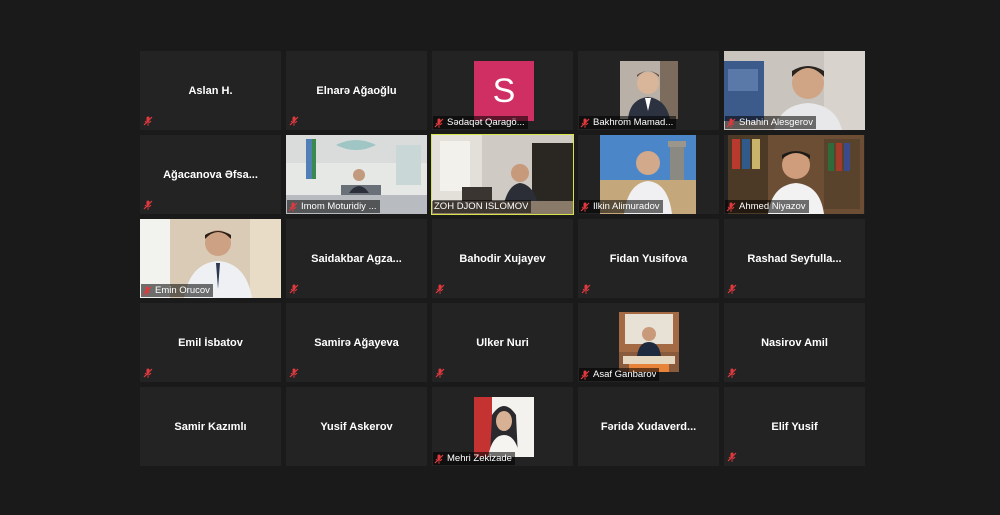 This screenshot has height=515, width=1000. I want to click on participant-tile: Emin Orucov, so click(210, 258).